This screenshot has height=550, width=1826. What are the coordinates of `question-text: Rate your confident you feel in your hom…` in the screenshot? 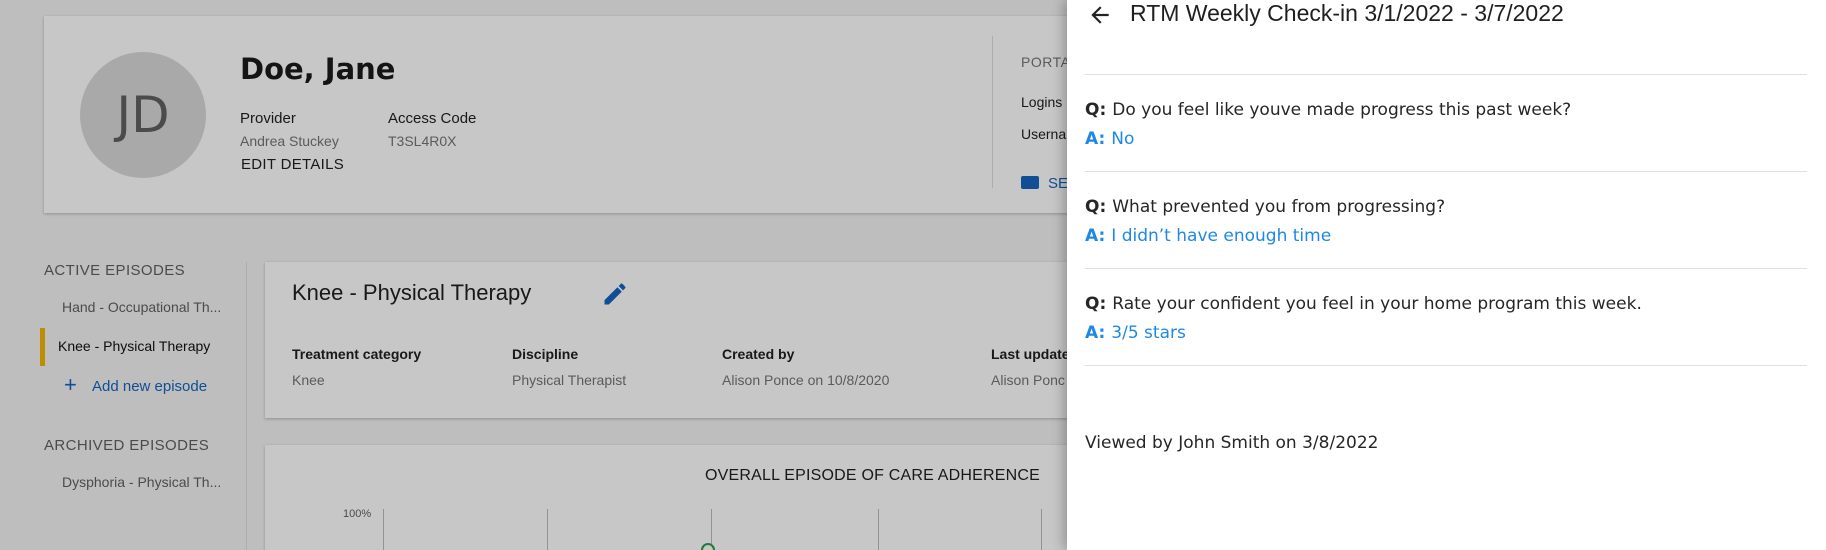 It's located at (1377, 304).